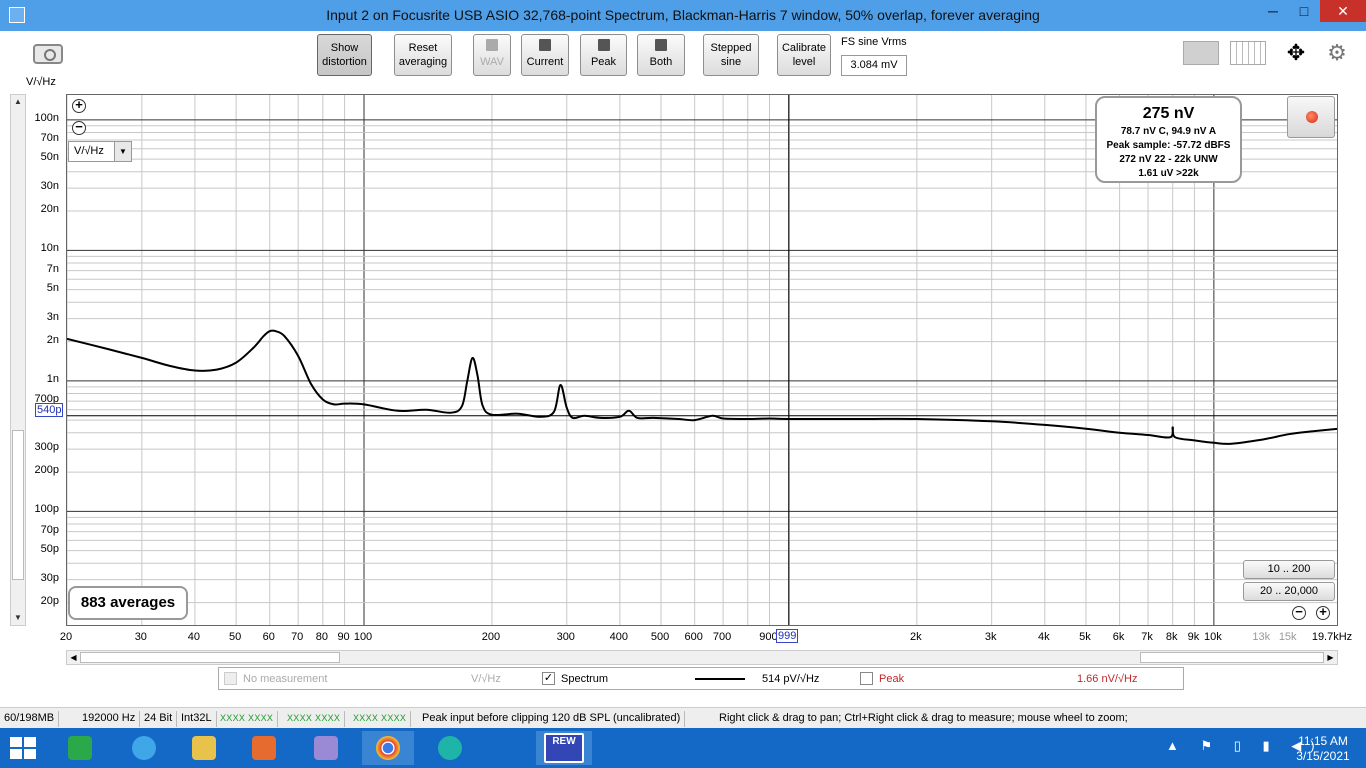 The height and width of the screenshot is (768, 1366). I want to click on x-tick-label: 600, so click(693, 637).